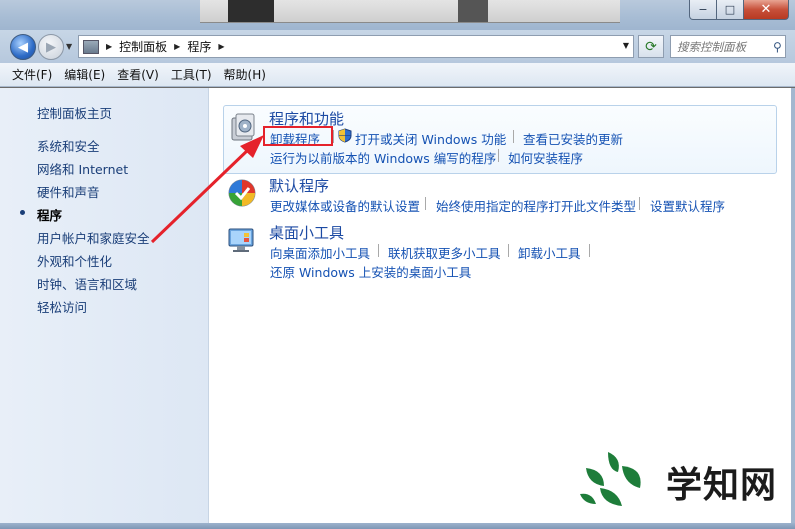 This screenshot has width=795, height=529. I want to click on forward-button: ▶, so click(51, 47).